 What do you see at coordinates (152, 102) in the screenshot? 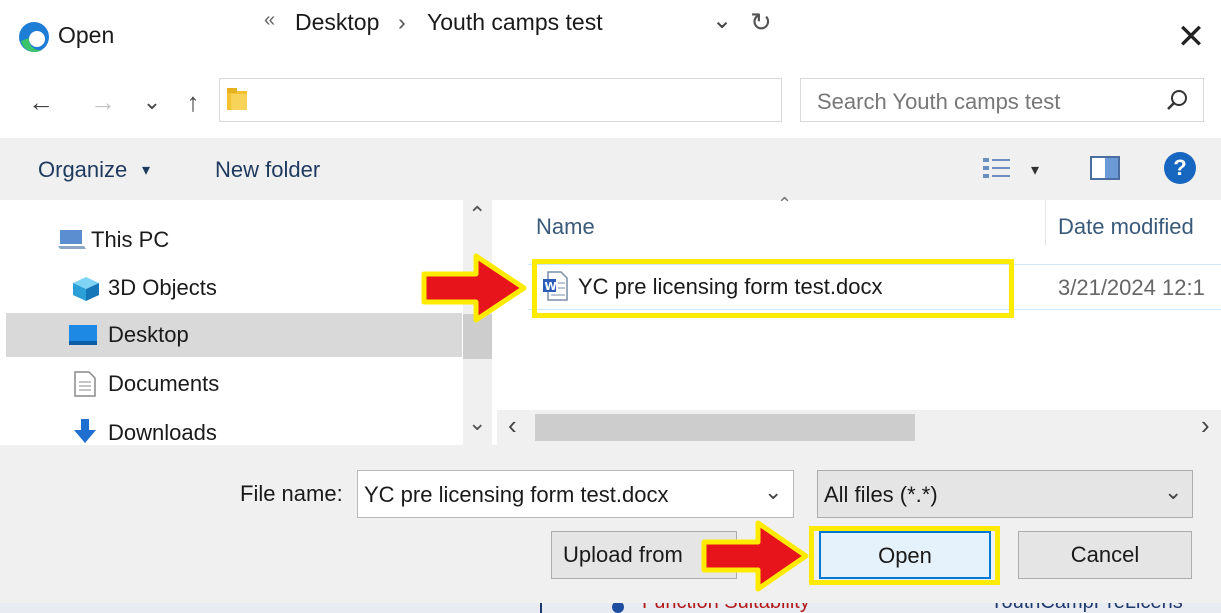
I see `recent-locations-button: ⌄` at bounding box center [152, 102].